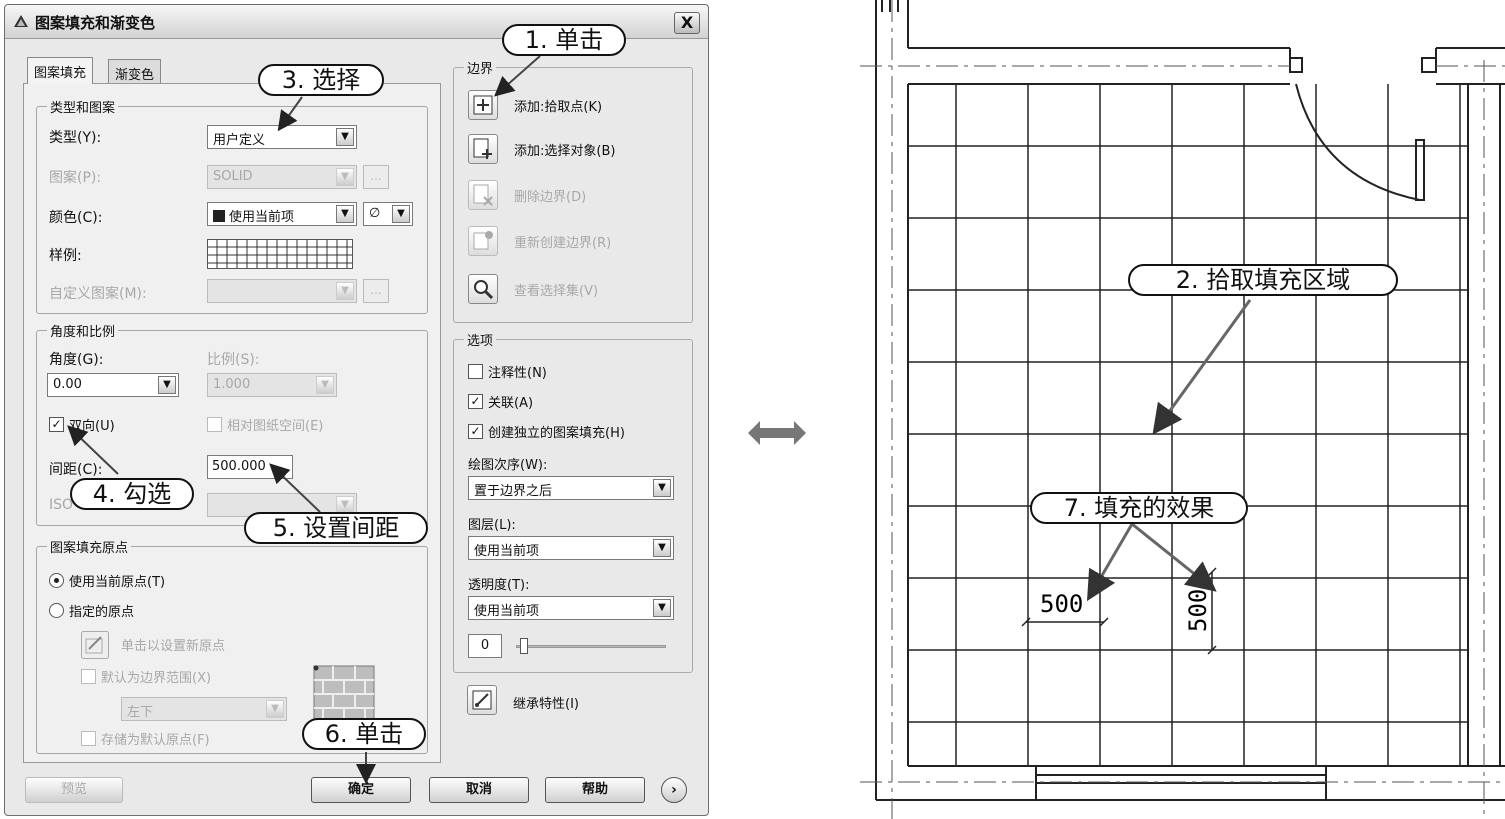 This screenshot has width=1505, height=819. Describe the element at coordinates (60, 73) in the screenshot. I see `tab-hatch-label: 图案填充` at that location.